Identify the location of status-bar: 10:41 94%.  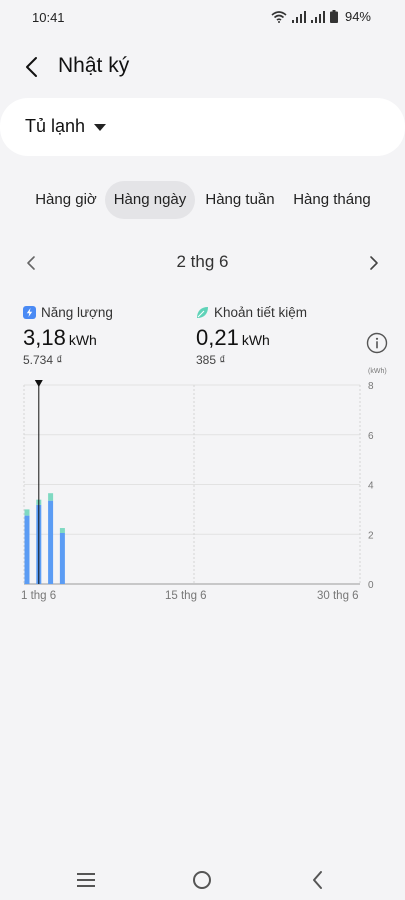
(202, 17).